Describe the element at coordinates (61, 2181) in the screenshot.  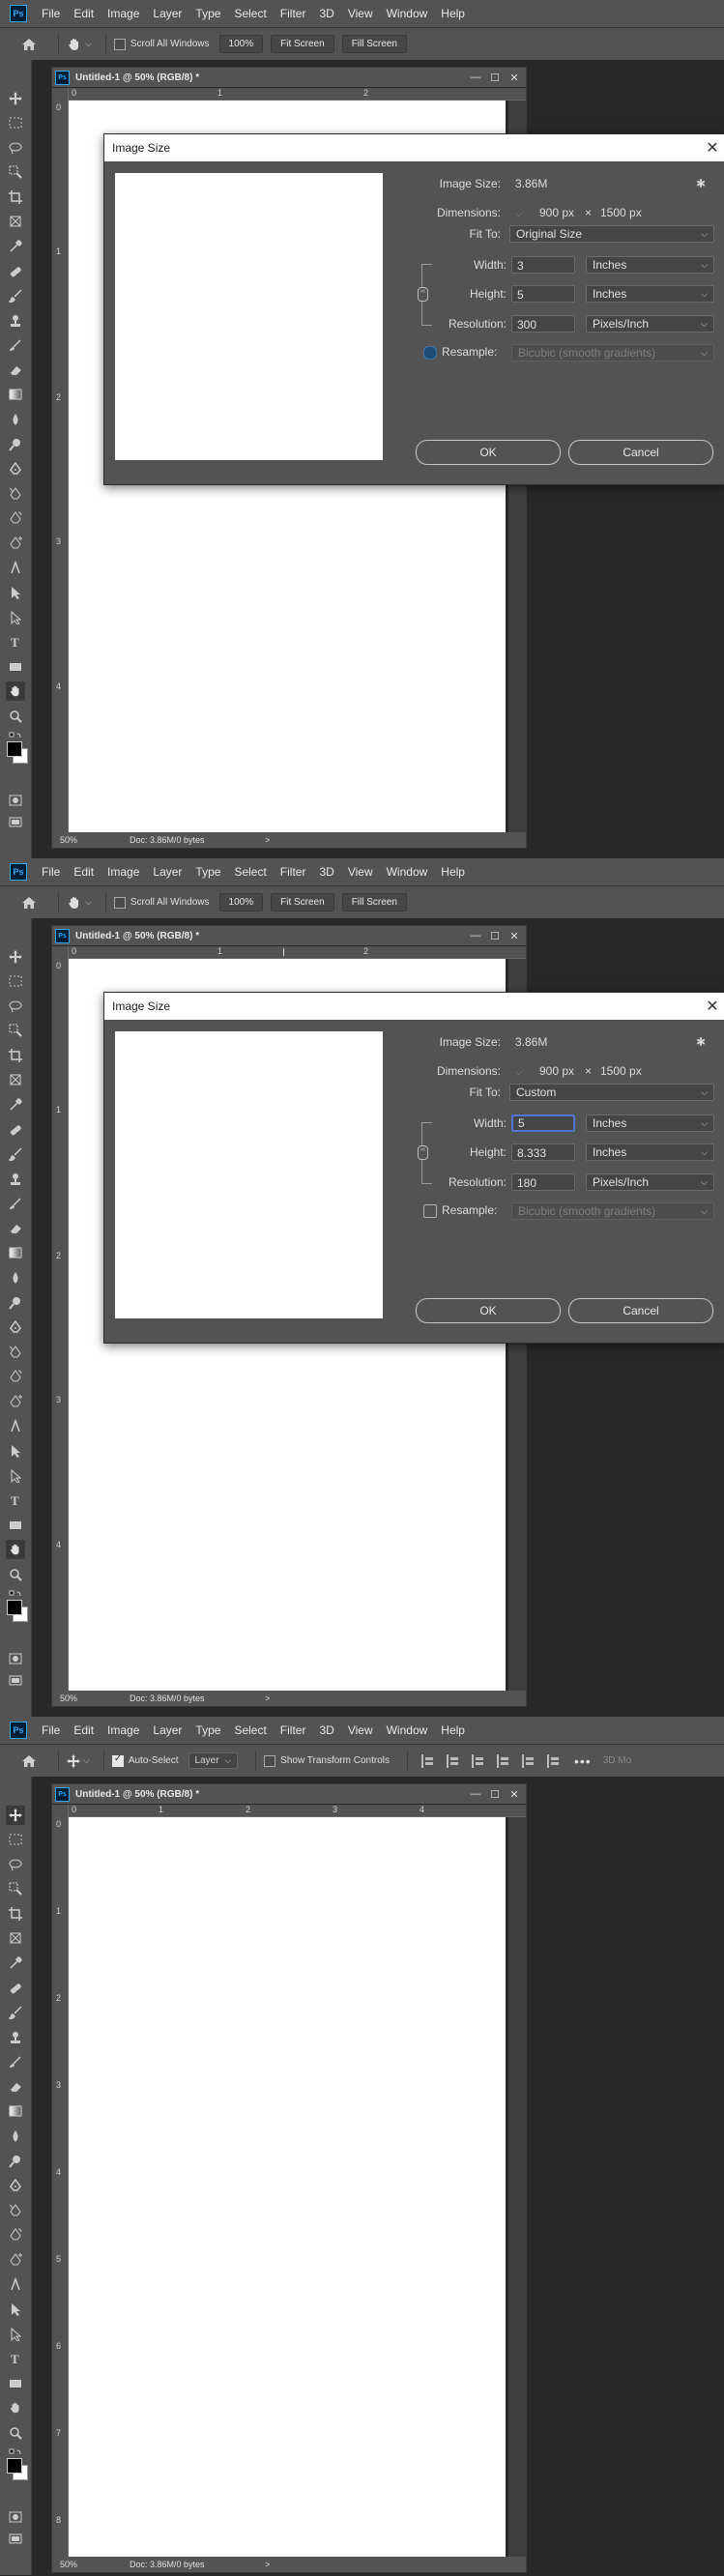
I see `ruler-vertical: 0 1 2 3 4 5 6 7 8` at that location.